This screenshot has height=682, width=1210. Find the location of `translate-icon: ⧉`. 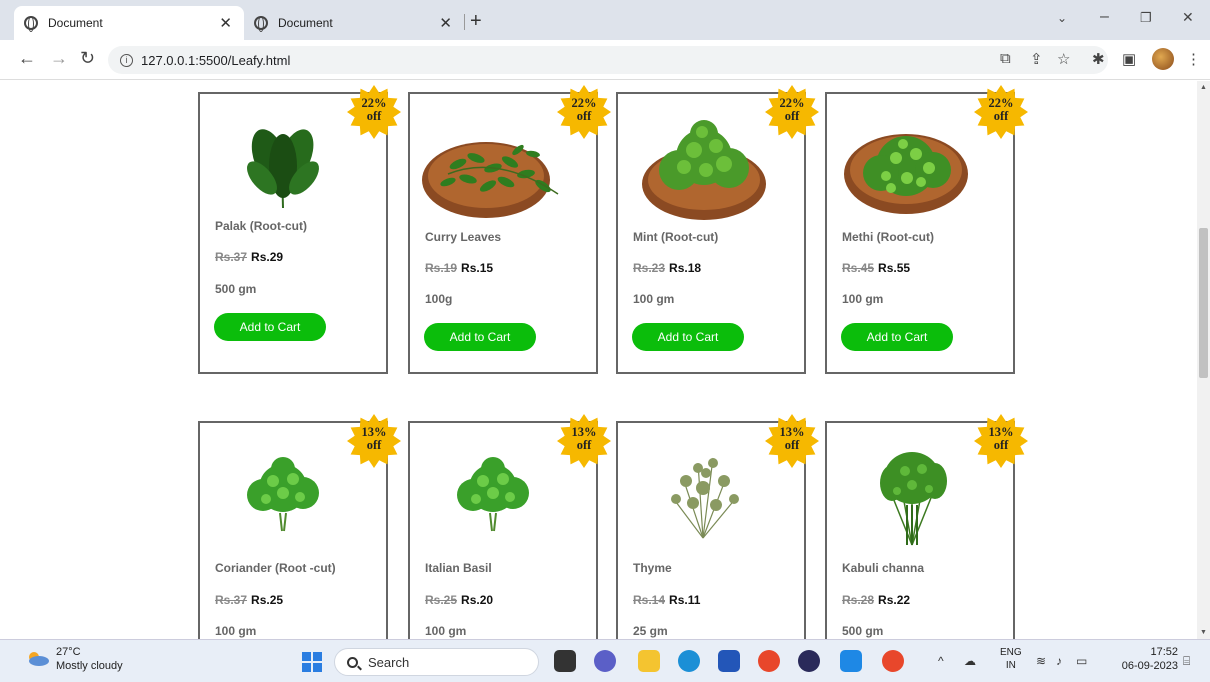

translate-icon: ⧉ is located at coordinates (1005, 58).